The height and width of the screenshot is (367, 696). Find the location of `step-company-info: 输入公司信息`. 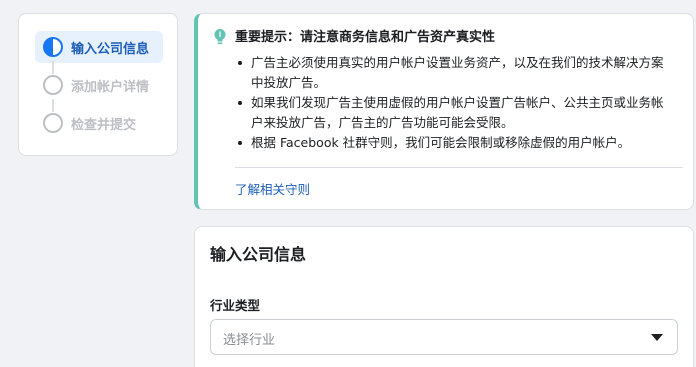

step-company-info: 输入公司信息 is located at coordinates (99, 47).